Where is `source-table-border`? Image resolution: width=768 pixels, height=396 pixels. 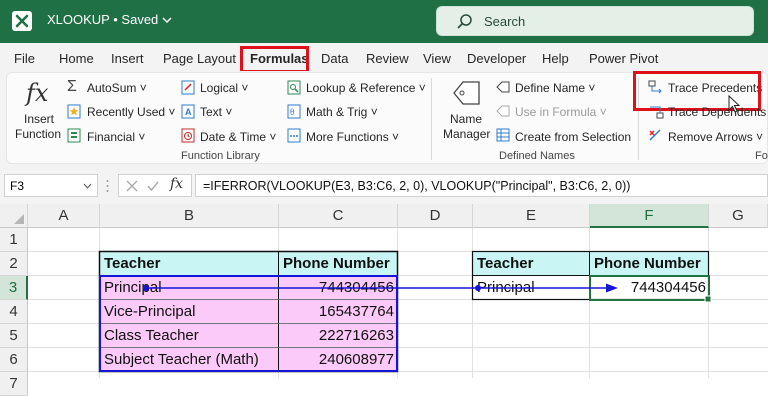 source-table-border is located at coordinates (248, 311).